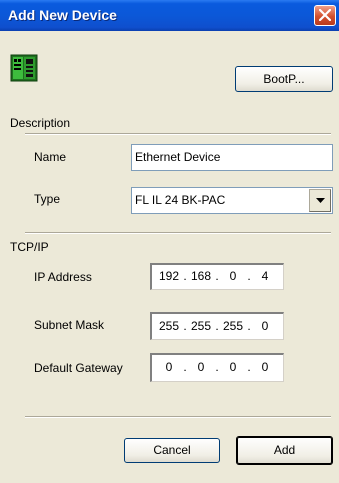  I want to click on add-button-label: Add, so click(284, 450).